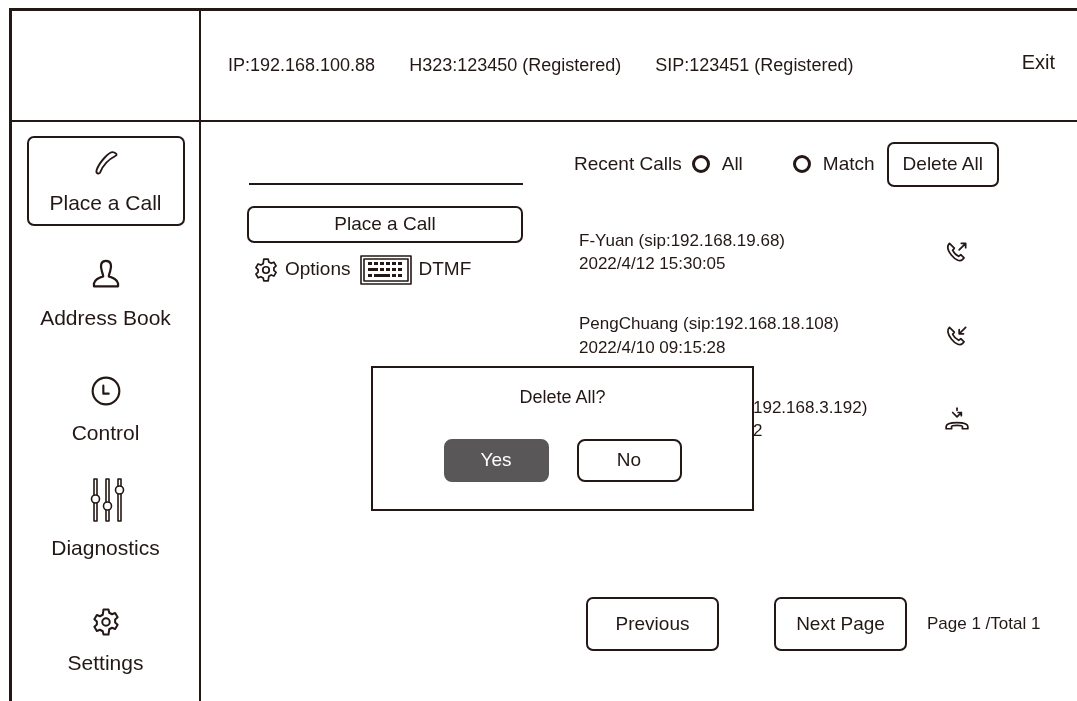 Image resolution: width=1077 pixels, height=701 pixels. What do you see at coordinates (386, 269) in the screenshot?
I see `keyboard-icon` at bounding box center [386, 269].